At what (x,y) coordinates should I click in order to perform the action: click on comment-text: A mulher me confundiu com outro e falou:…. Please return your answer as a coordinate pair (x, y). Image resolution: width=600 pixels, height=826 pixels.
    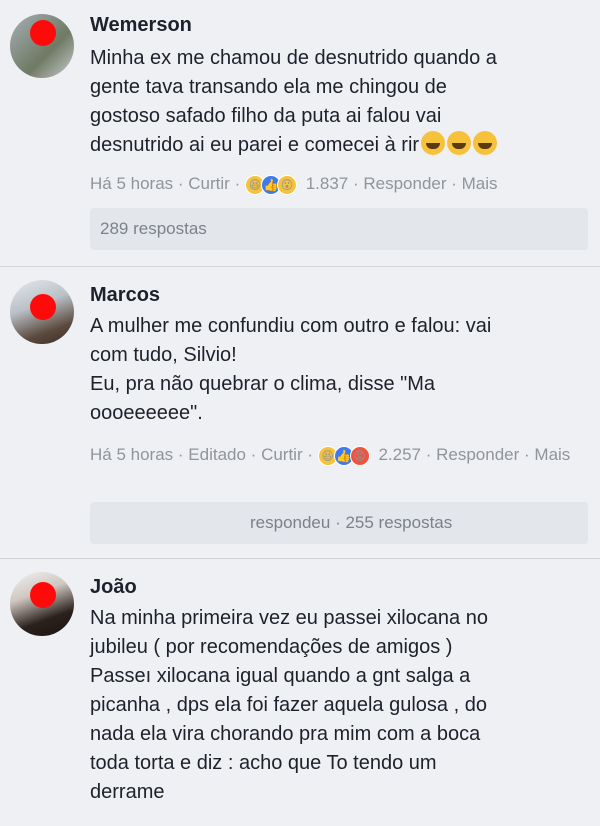
    Looking at the image, I should click on (291, 369).